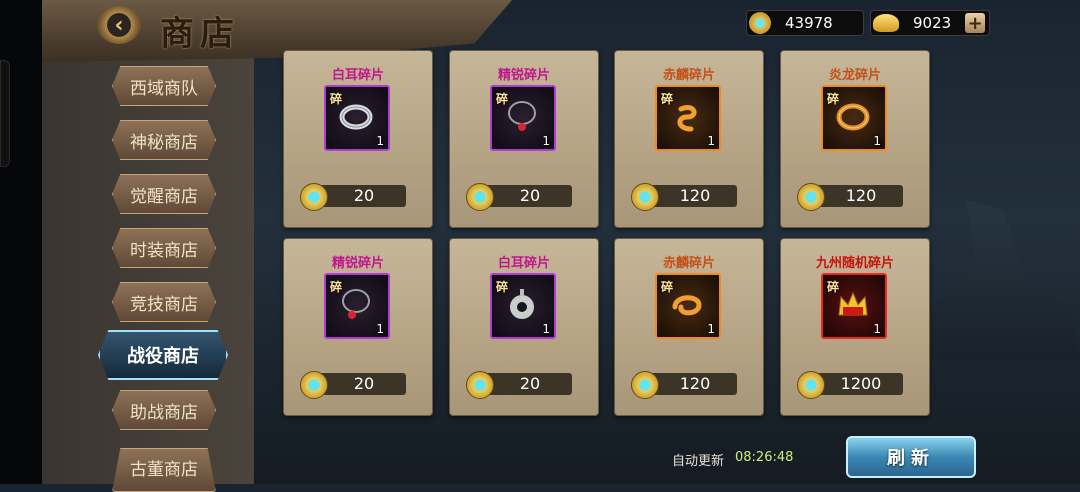  What do you see at coordinates (764, 457) in the screenshot?
I see `refresh-timer: 08:26:48` at bounding box center [764, 457].